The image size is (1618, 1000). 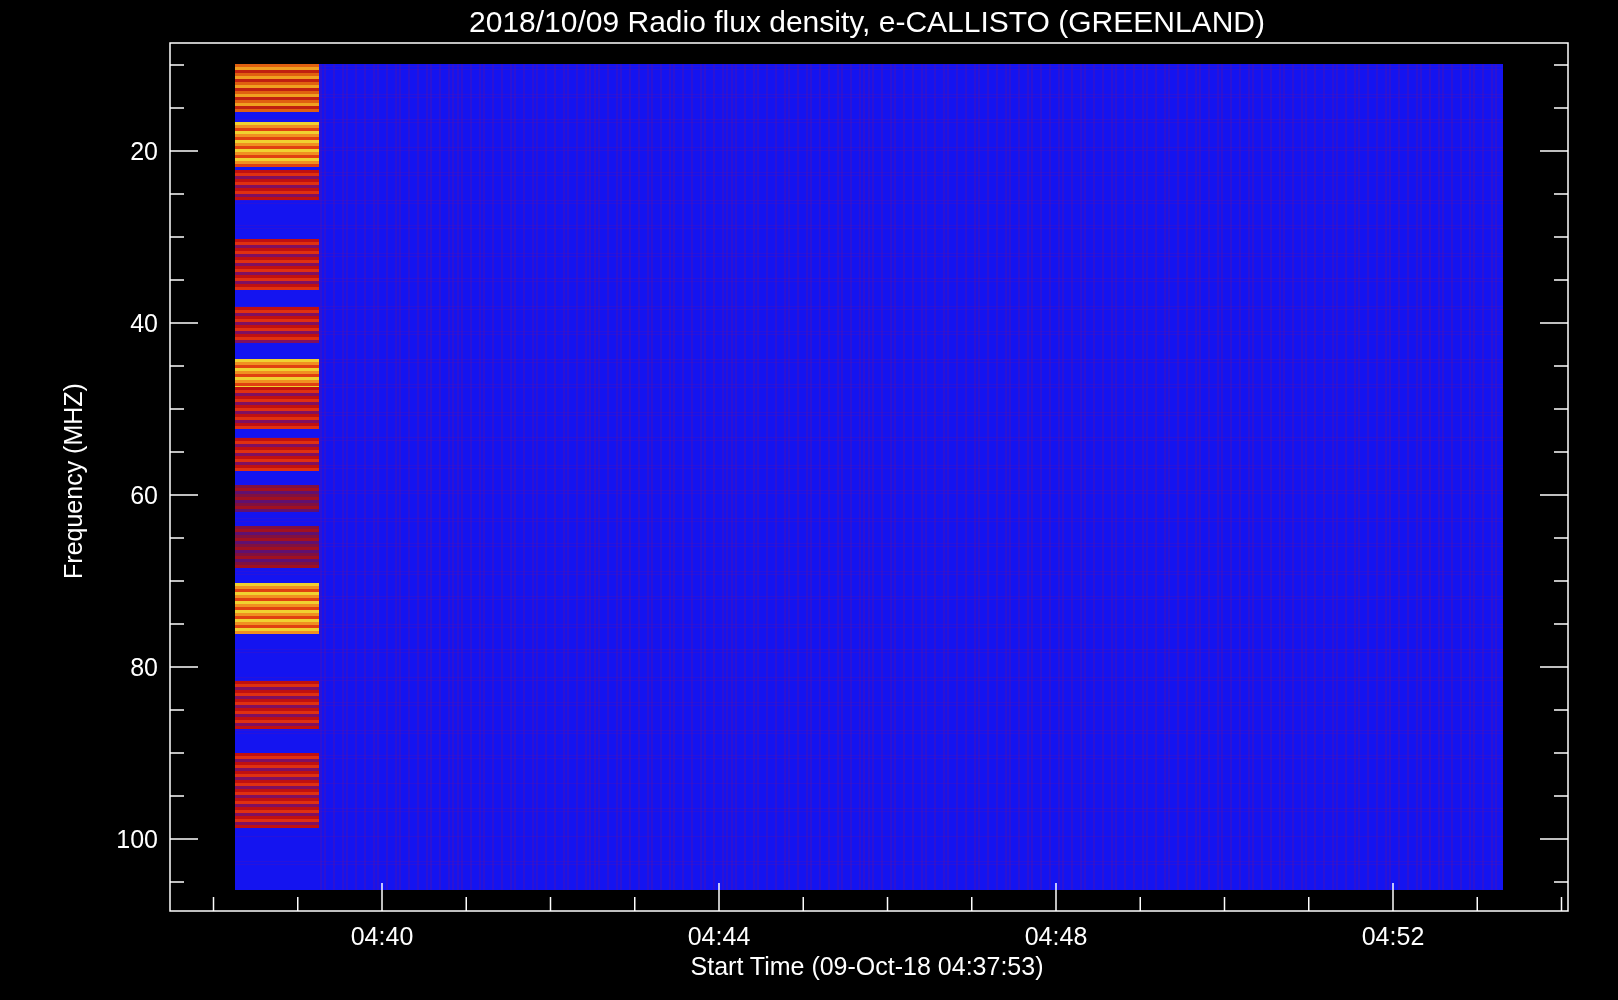 What do you see at coordinates (867, 966) in the screenshot?
I see `axis-title: Start Time (09-Oct-18 04:37:53)` at bounding box center [867, 966].